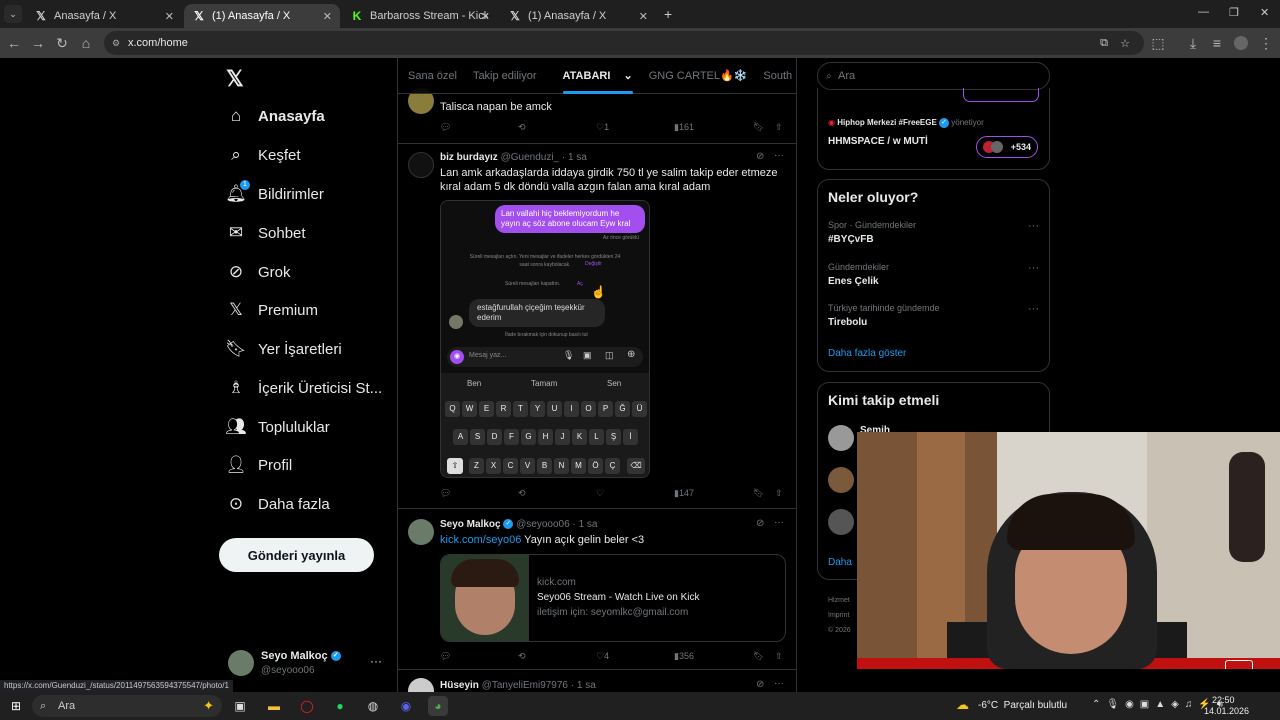 This screenshot has height=720, width=1280. What do you see at coordinates (867, 353) in the screenshot?
I see `show-more-link: Daha fazla göster` at bounding box center [867, 353].